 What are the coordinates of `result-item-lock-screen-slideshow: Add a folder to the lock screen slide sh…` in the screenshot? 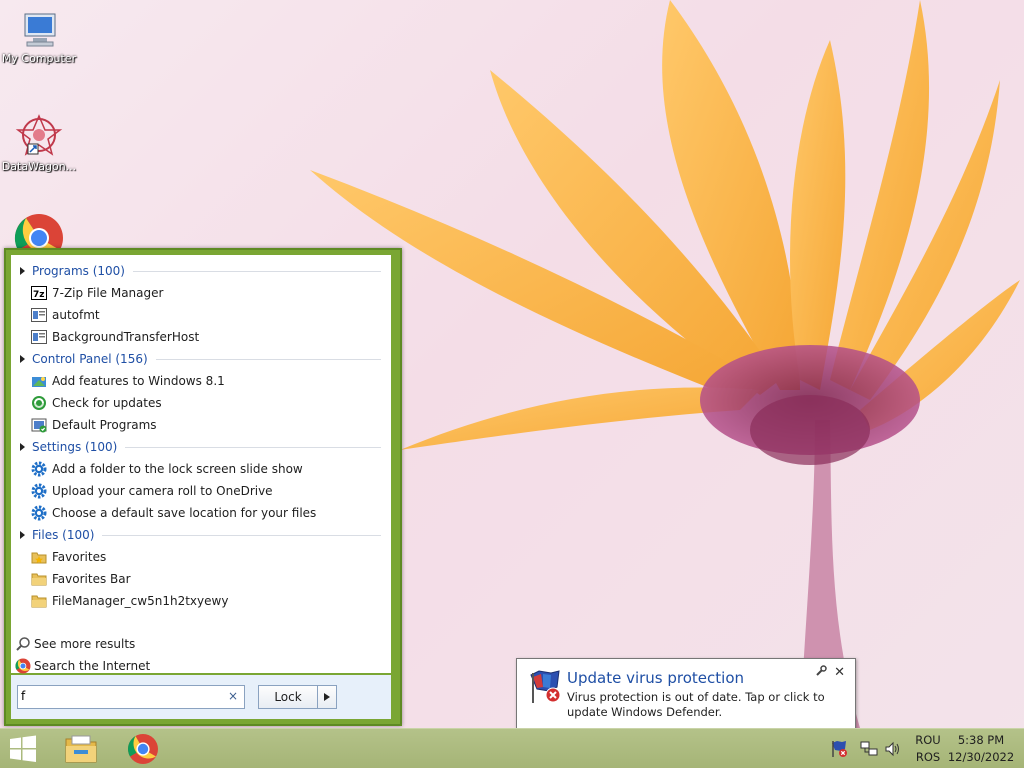 It's located at (207, 469).